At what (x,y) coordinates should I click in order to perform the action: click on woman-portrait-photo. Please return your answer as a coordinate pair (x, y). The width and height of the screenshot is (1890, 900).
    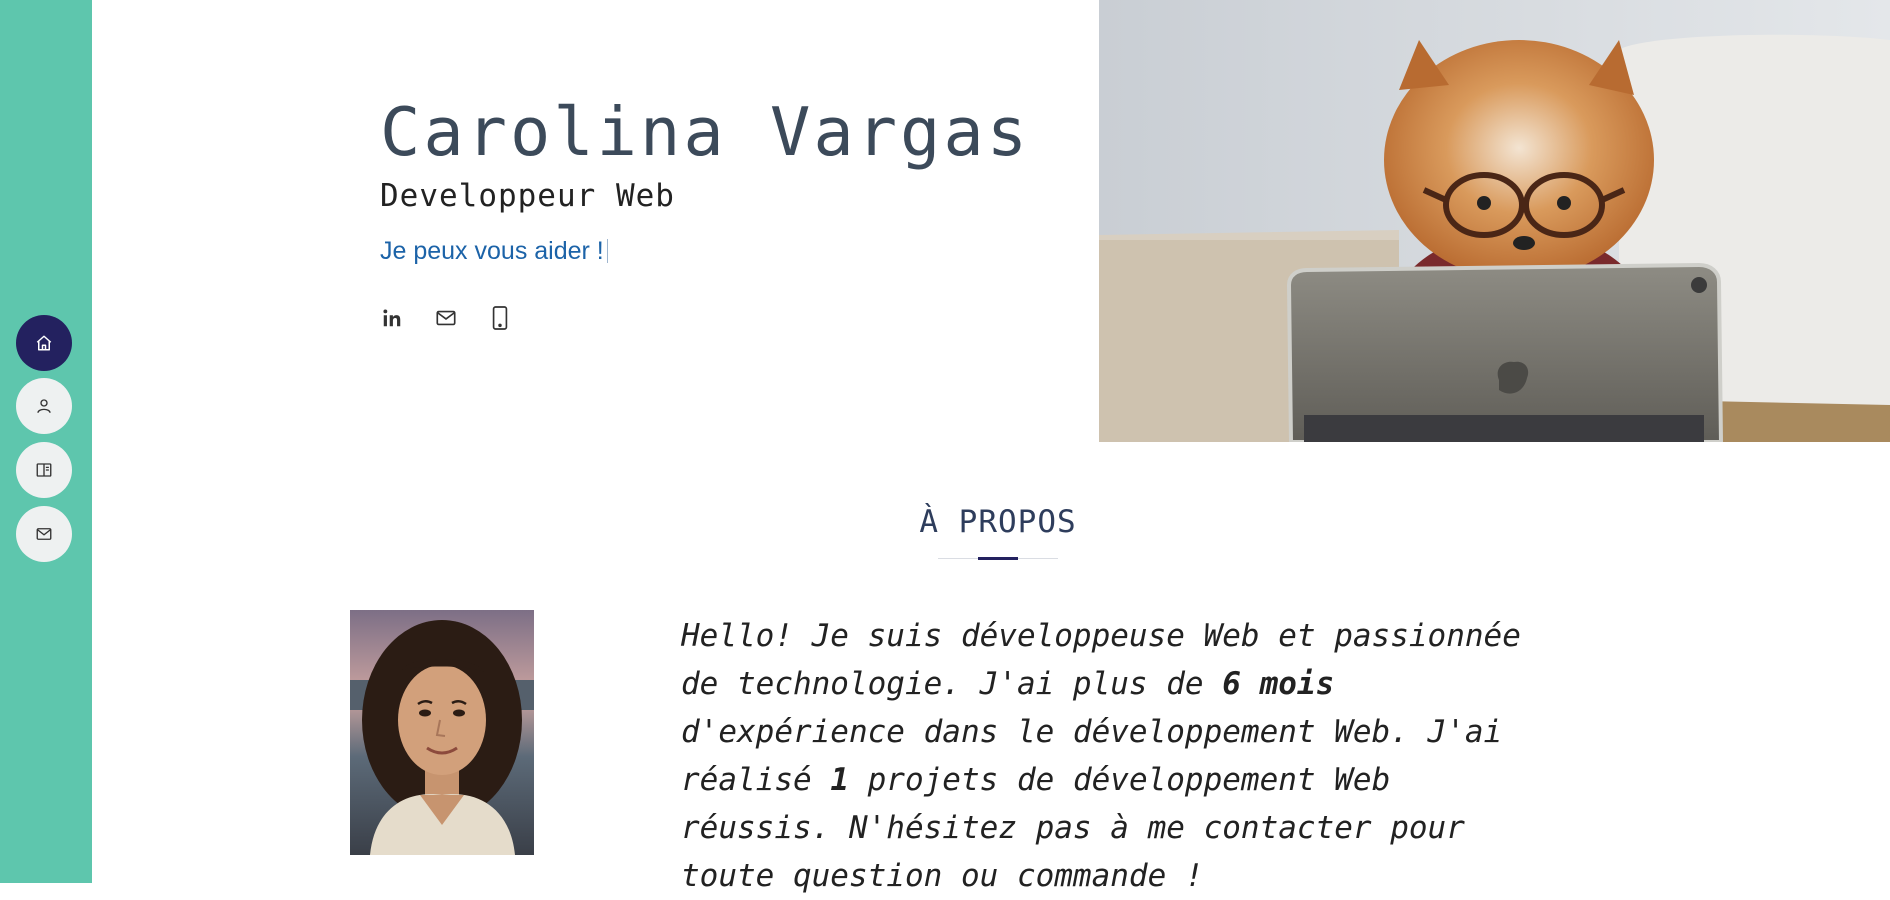
    Looking at the image, I should click on (442, 732).